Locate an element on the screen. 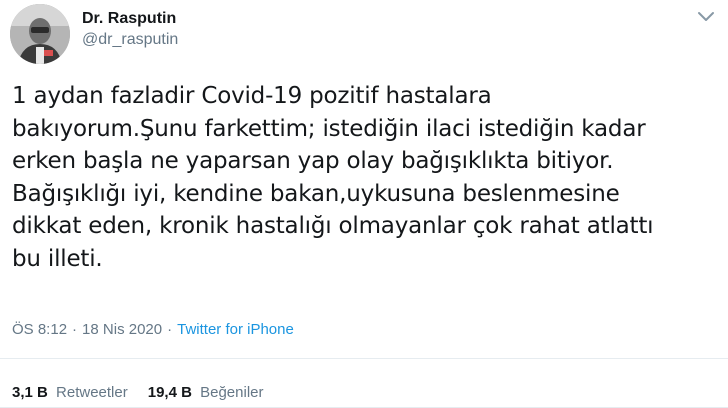  tweet-header: Dr. Rasputin @dr_rasputin is located at coordinates (94, 34).